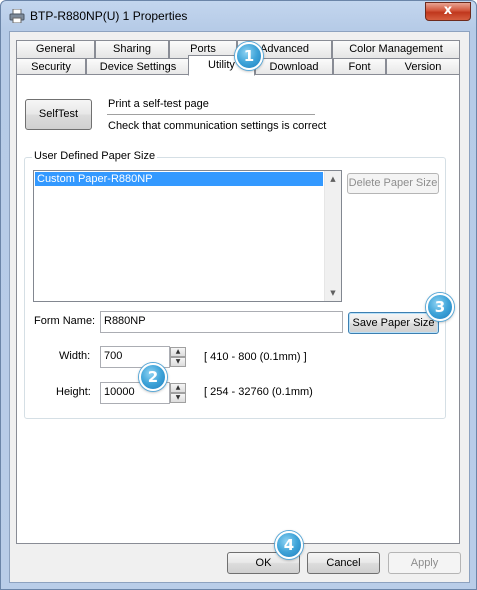 The height and width of the screenshot is (590, 477). What do you see at coordinates (448, 11) in the screenshot?
I see `close-button: x` at bounding box center [448, 11].